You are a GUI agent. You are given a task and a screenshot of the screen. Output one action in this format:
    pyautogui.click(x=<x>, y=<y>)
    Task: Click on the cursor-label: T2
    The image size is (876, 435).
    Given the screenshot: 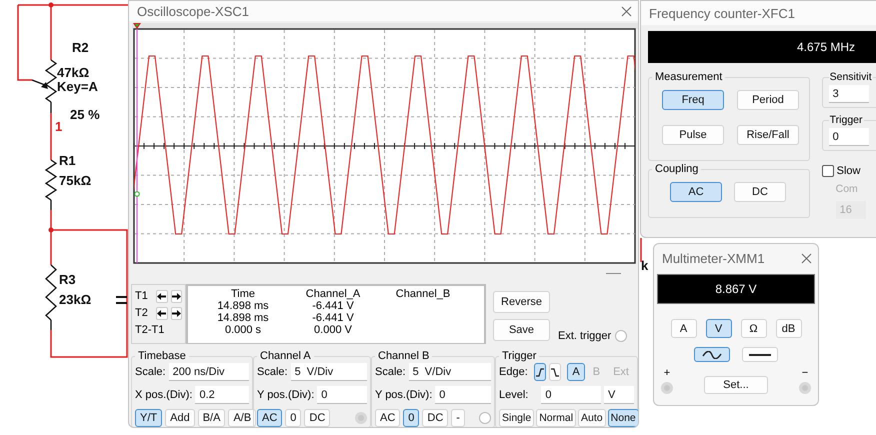 What is the action you would take?
    pyautogui.click(x=142, y=313)
    